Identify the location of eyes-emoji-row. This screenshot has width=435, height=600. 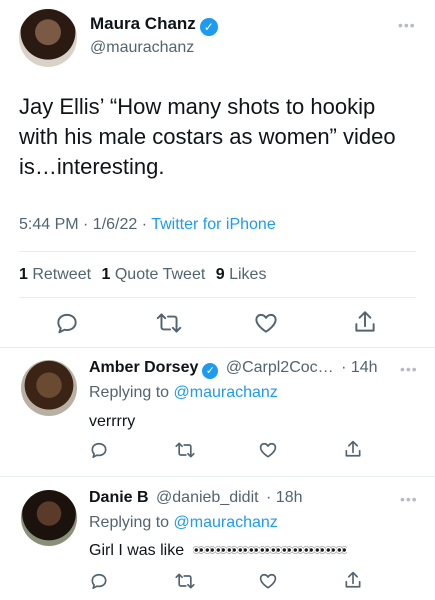
(269, 550).